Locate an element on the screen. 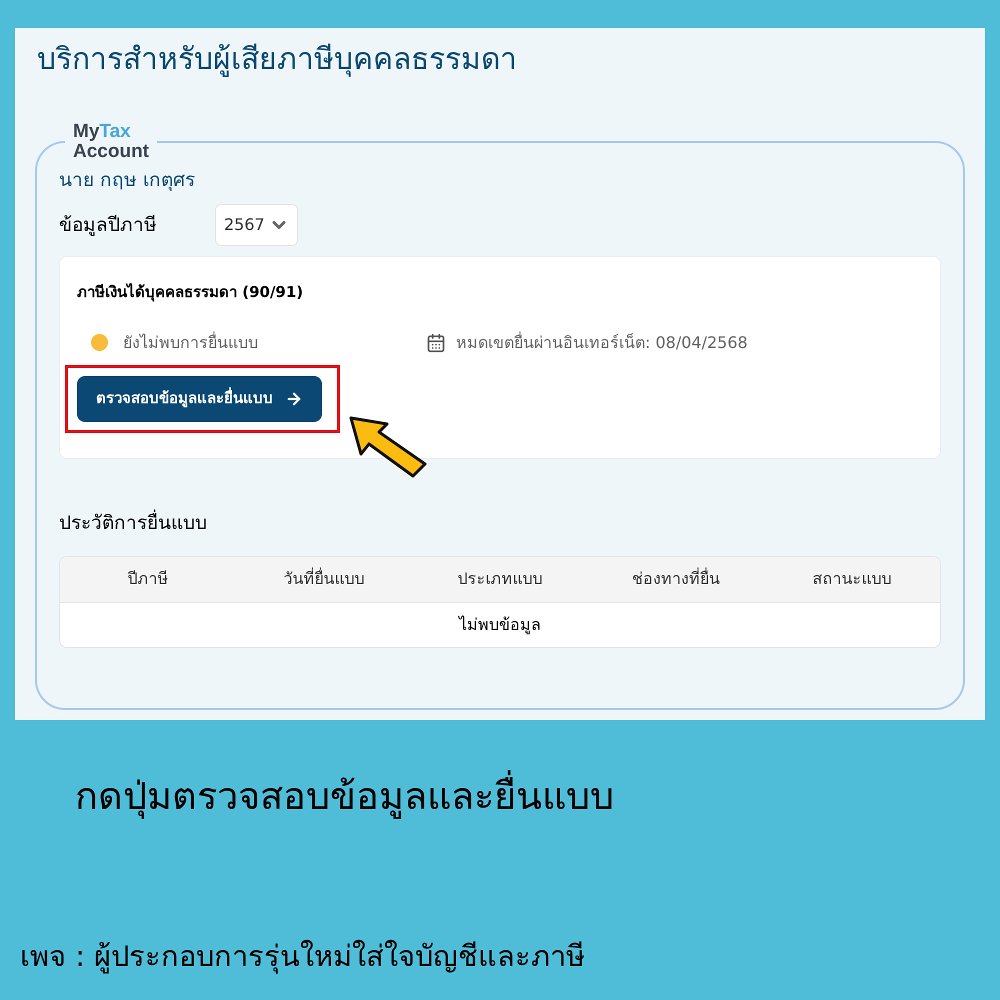  column-header: วันที่ยื่นแบบ is located at coordinates (324, 578).